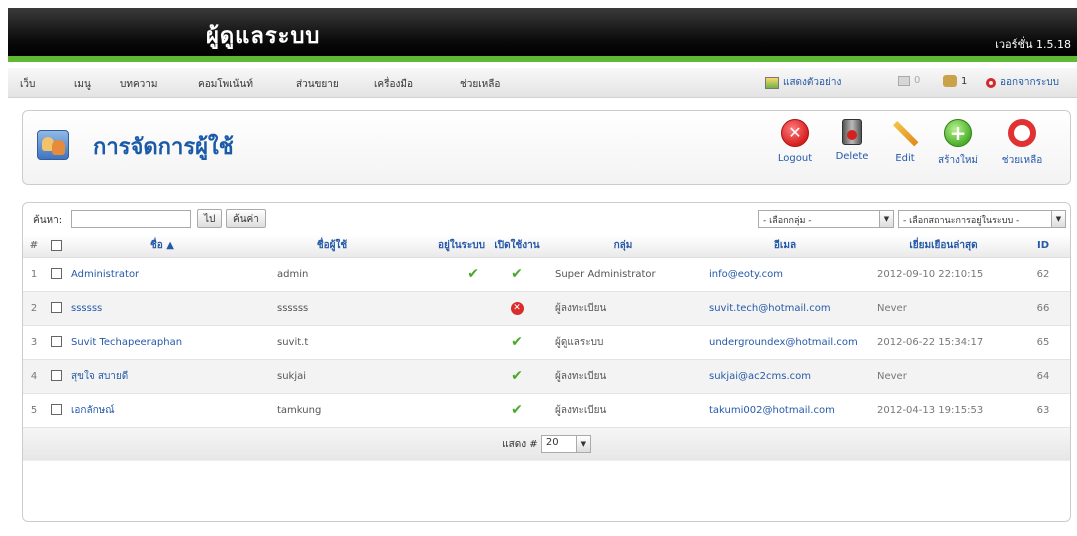 This screenshot has width=1077, height=536. What do you see at coordinates (826, 219) in the screenshot?
I see `group-select: - เลือกกลุ่ม - ▼` at bounding box center [826, 219].